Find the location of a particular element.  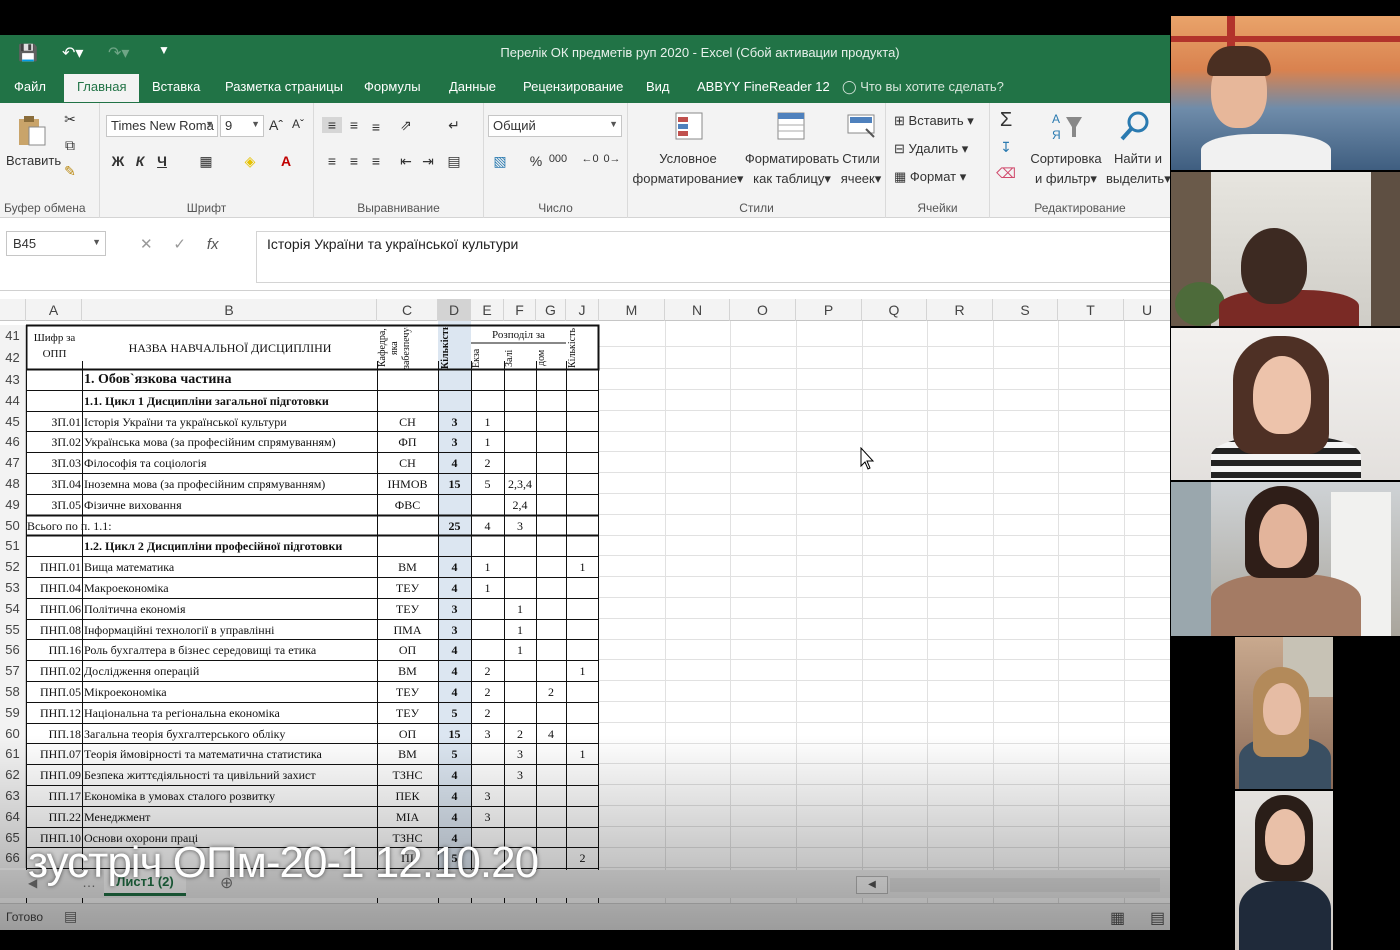

thousands-button: 000 is located at coordinates (558, 159).